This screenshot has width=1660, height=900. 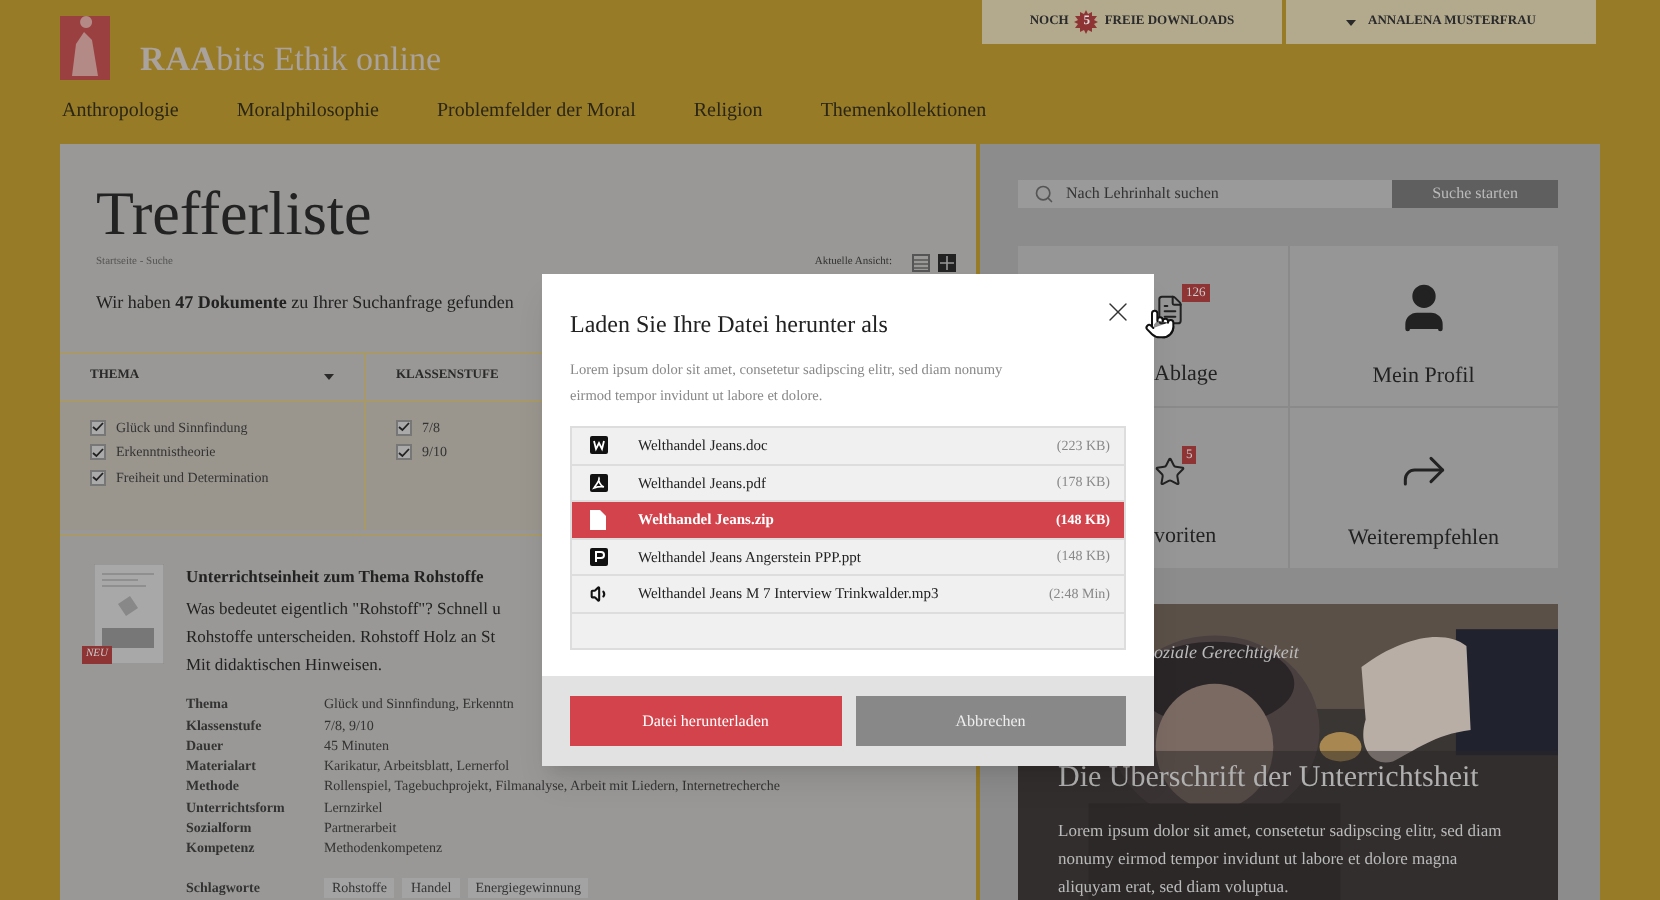 I want to click on results-summary: Wir haben 47 Dokumente zu Ihrer Suchanfrage gefunden, so click(x=305, y=303).